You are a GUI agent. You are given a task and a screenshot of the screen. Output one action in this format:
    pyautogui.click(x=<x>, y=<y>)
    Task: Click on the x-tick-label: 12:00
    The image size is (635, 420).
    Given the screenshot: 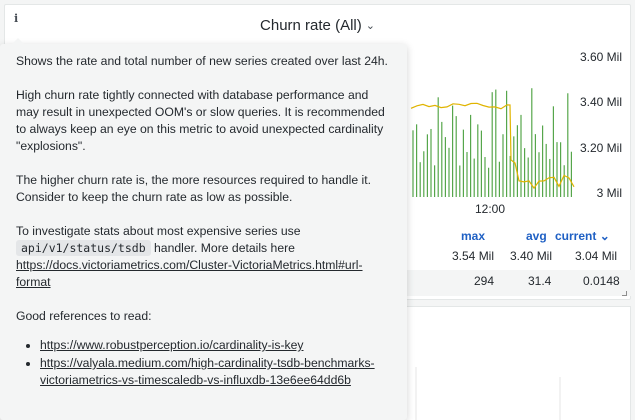 What is the action you would take?
    pyautogui.click(x=490, y=209)
    